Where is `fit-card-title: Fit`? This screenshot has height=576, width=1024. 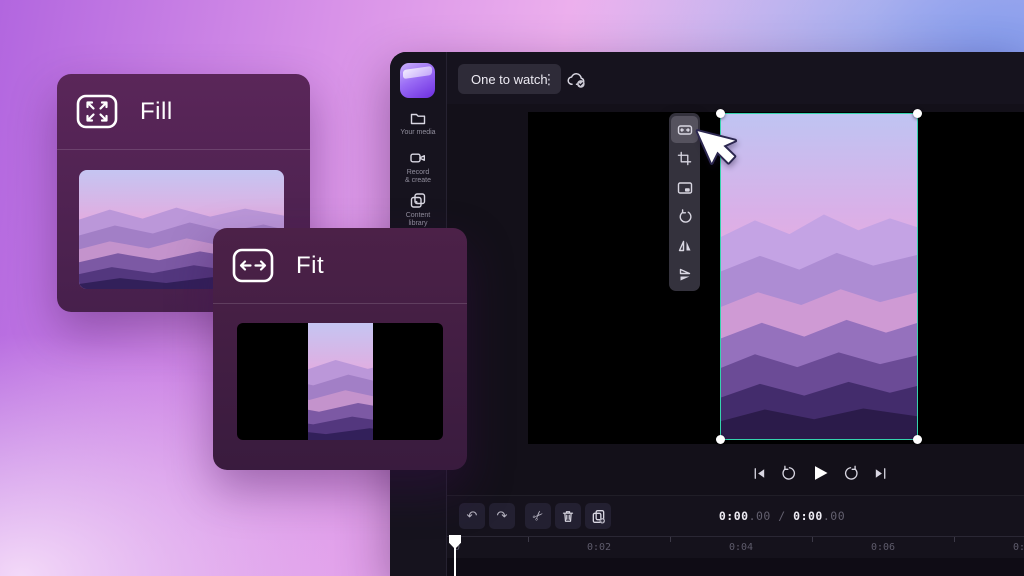 fit-card-title: Fit is located at coordinates (310, 265).